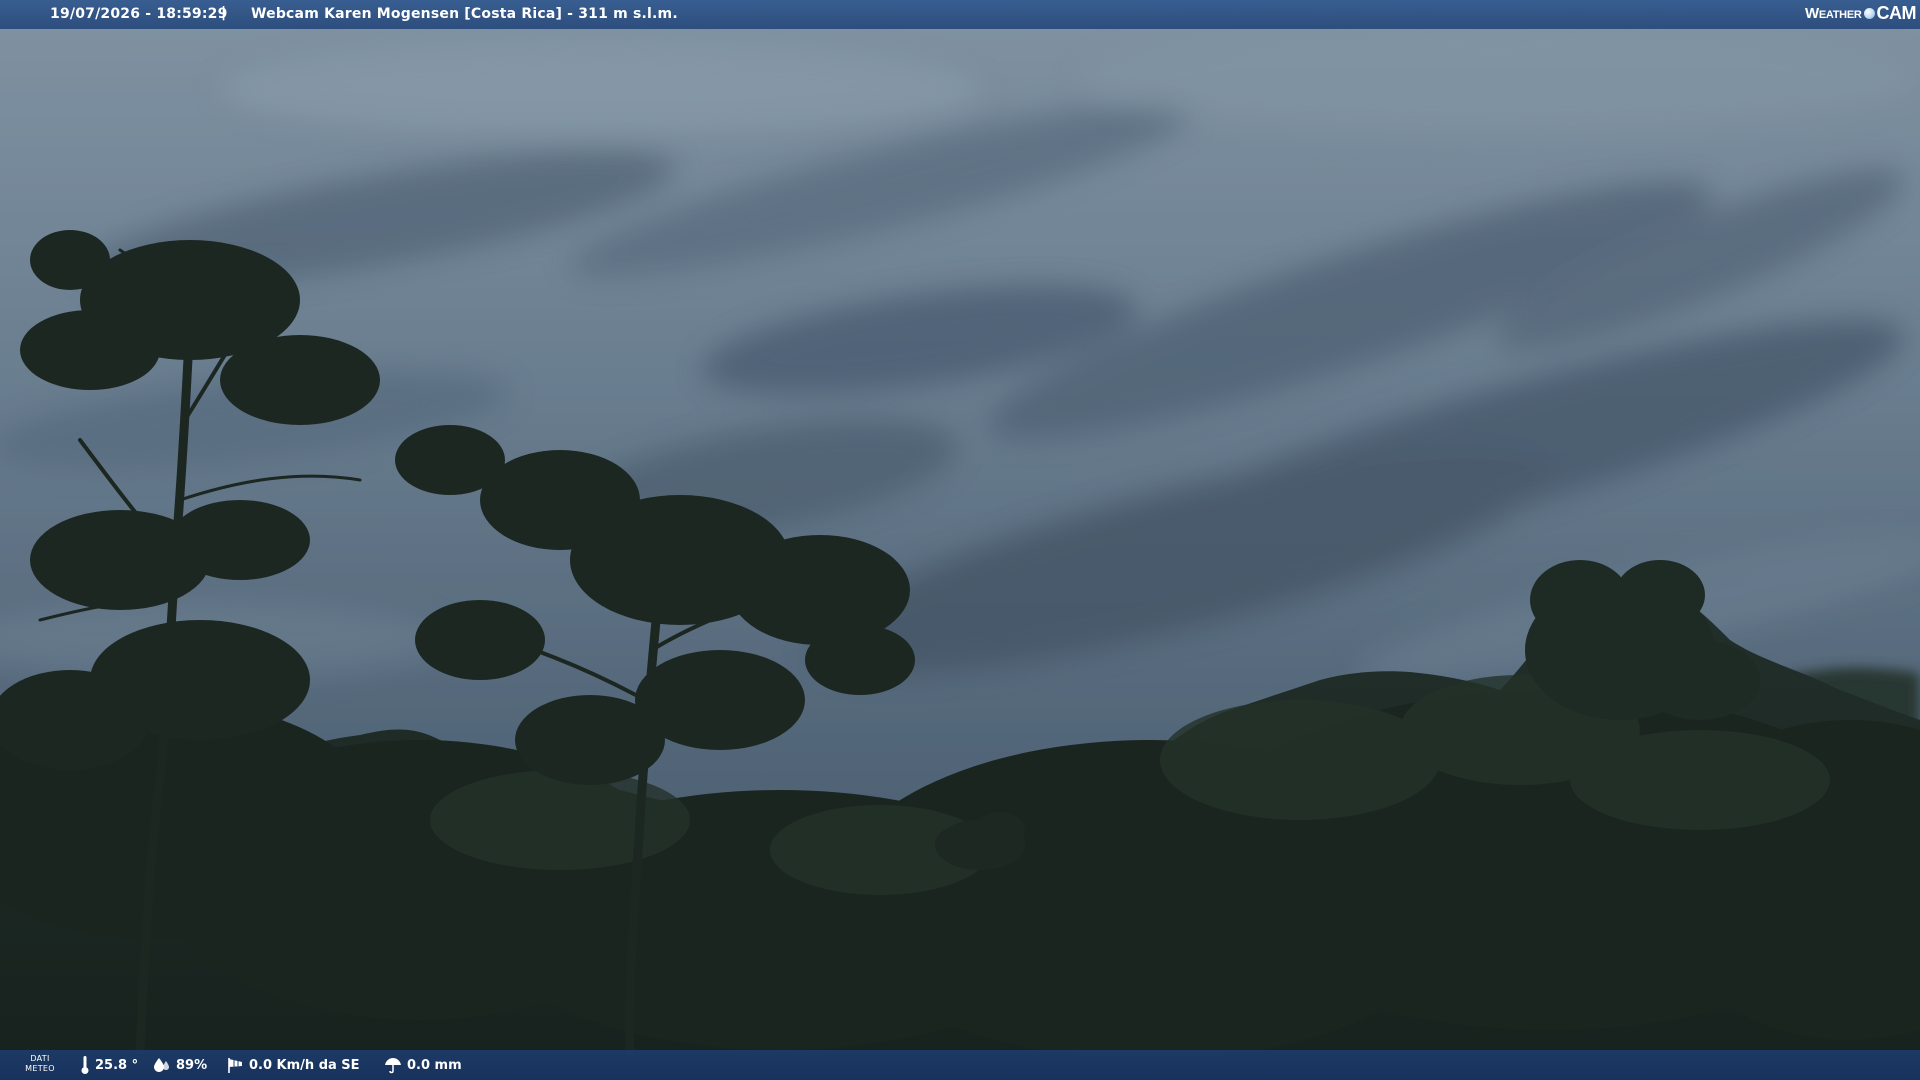  I want to click on temperature-reading: 25.8 °, so click(109, 1065).